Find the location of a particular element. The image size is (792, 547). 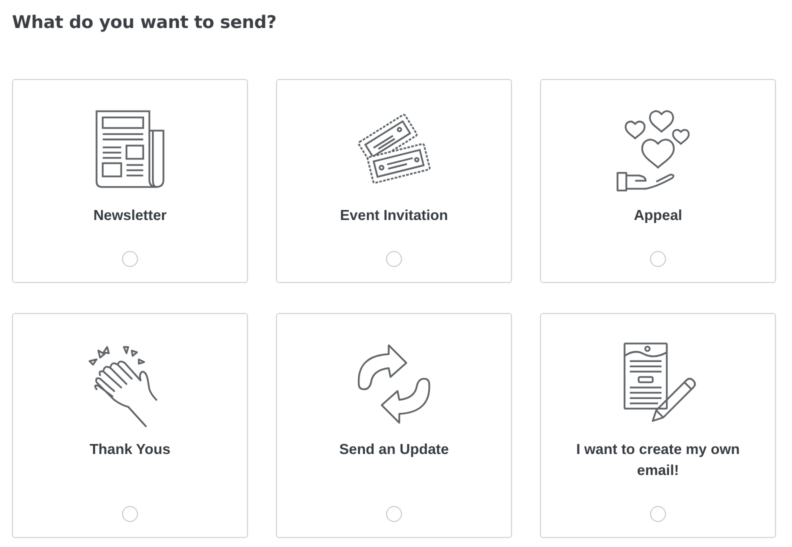

option-card: Appeal is located at coordinates (658, 181).